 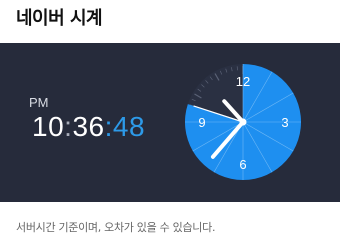 What do you see at coordinates (59, 18) in the screenshot?
I see `widget-title: 네이버 시계` at bounding box center [59, 18].